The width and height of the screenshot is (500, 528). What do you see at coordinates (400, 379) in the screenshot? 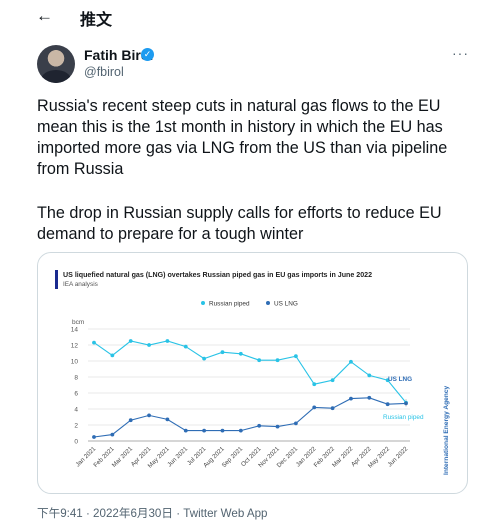
I see `annotation-us-lng: US LNG` at bounding box center [400, 379].